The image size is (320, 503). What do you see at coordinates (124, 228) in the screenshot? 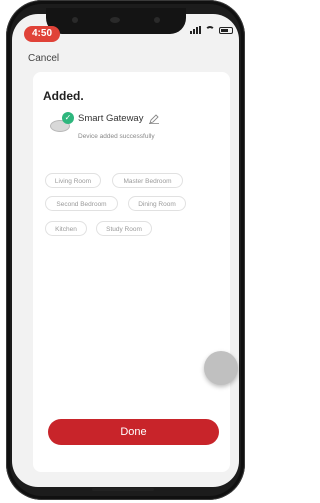
I see `room-chip-study-room: Study Room` at bounding box center [124, 228].